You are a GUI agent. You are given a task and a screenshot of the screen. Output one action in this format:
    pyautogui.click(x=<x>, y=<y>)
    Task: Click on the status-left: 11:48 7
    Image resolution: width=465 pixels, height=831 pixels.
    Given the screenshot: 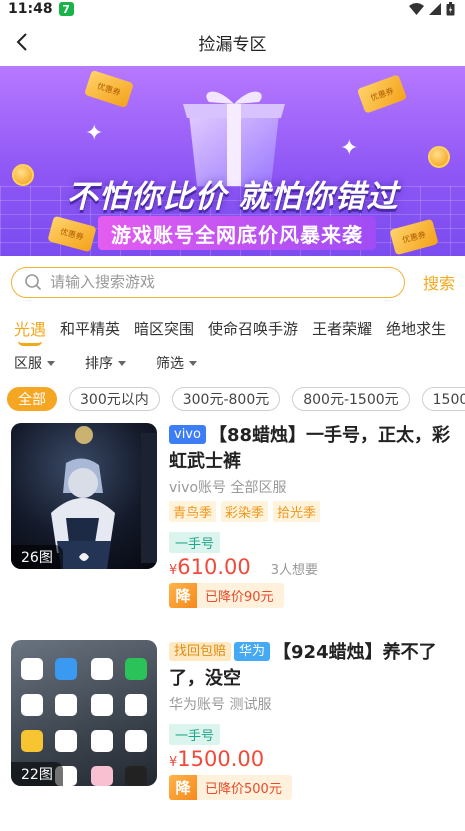 What is the action you would take?
    pyautogui.click(x=41, y=9)
    